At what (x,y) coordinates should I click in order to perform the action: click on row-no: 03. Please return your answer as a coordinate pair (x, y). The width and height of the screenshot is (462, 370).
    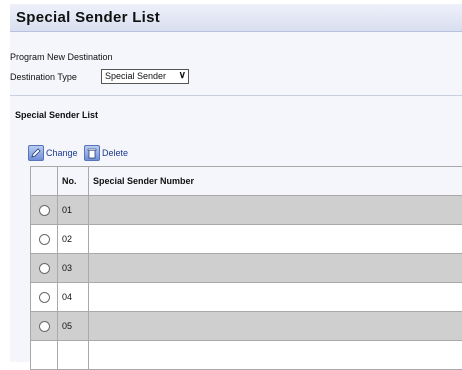
    Looking at the image, I should click on (73, 268).